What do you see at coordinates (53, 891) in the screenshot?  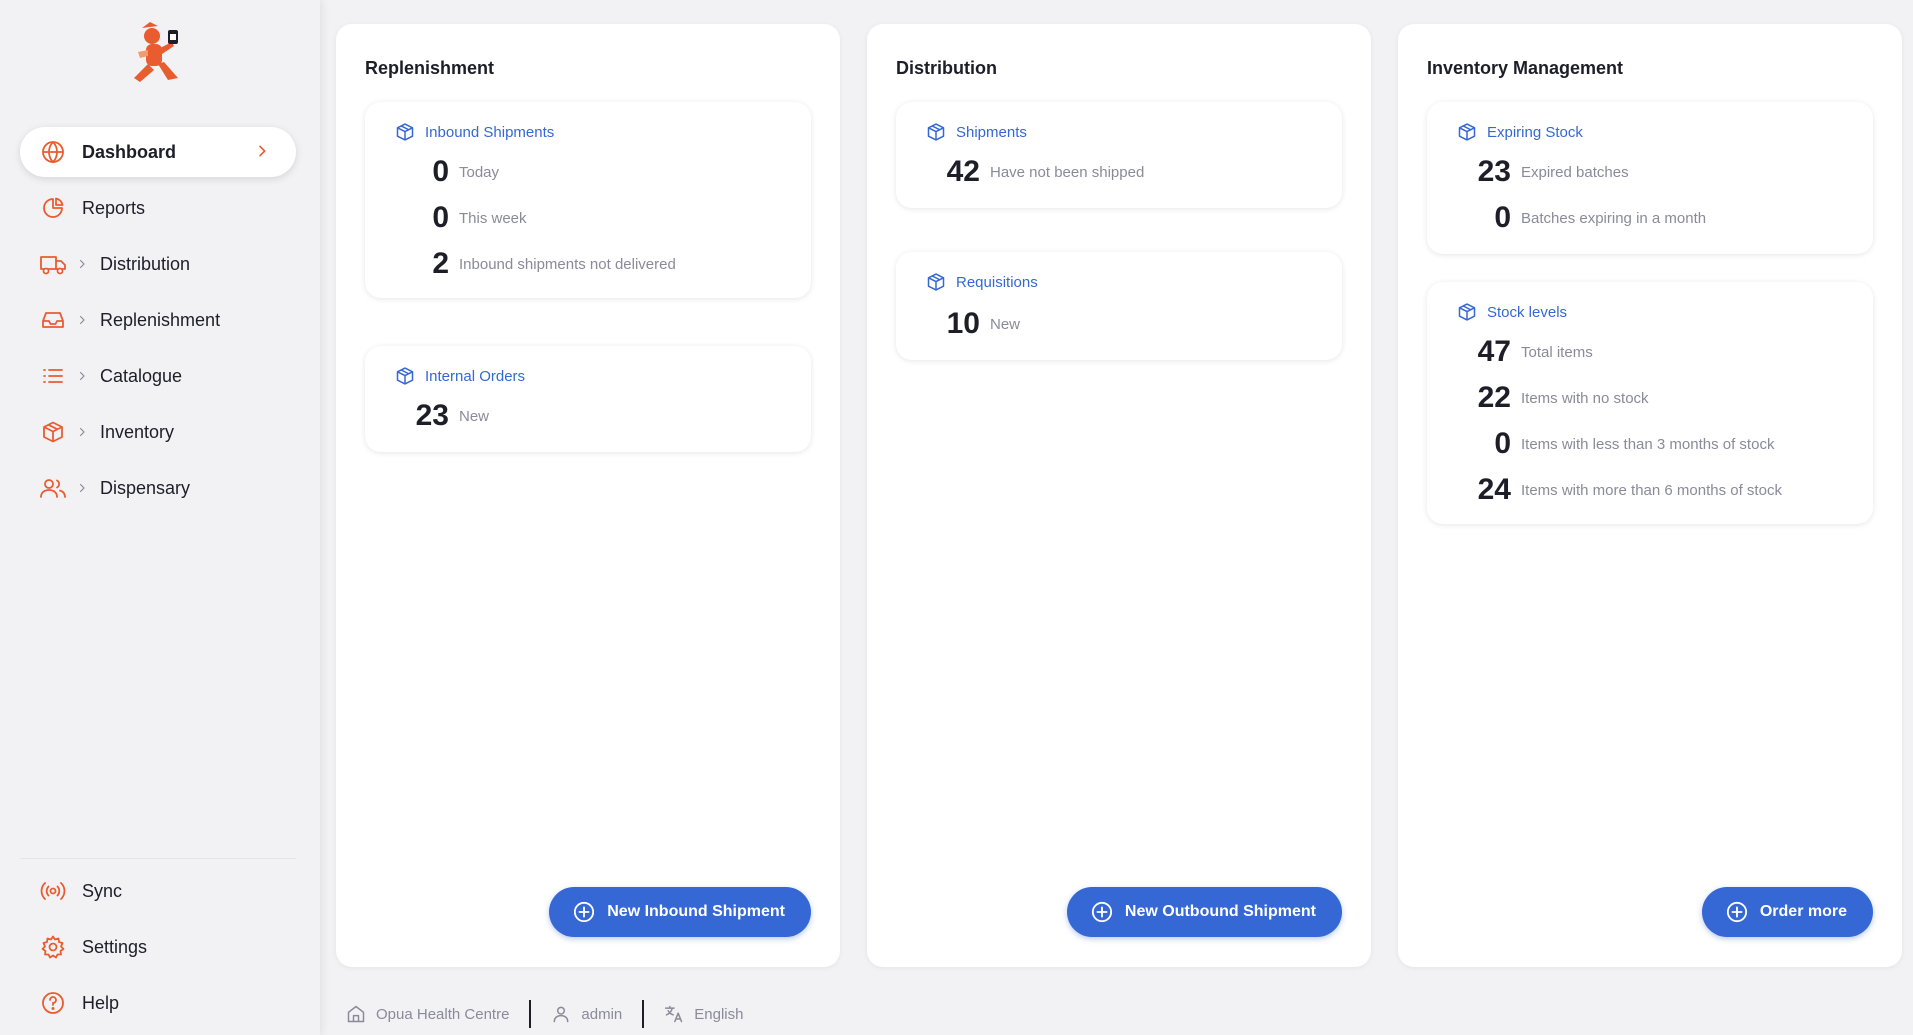 I see `radio-icon` at bounding box center [53, 891].